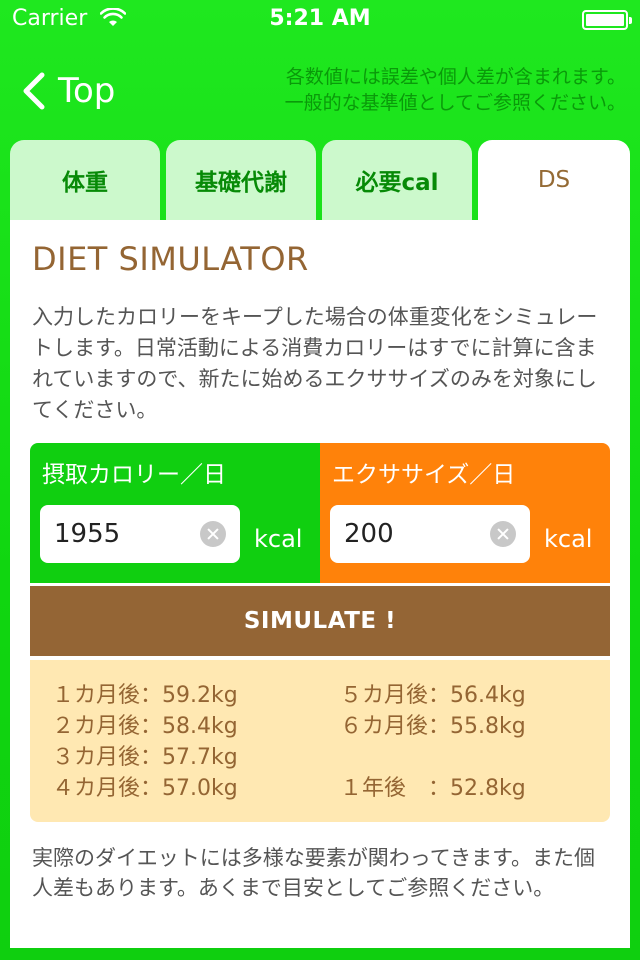  What do you see at coordinates (455, 77) in the screenshot?
I see `notice-line-1: 各数値には誤差や個人差が含まれます。` at bounding box center [455, 77].